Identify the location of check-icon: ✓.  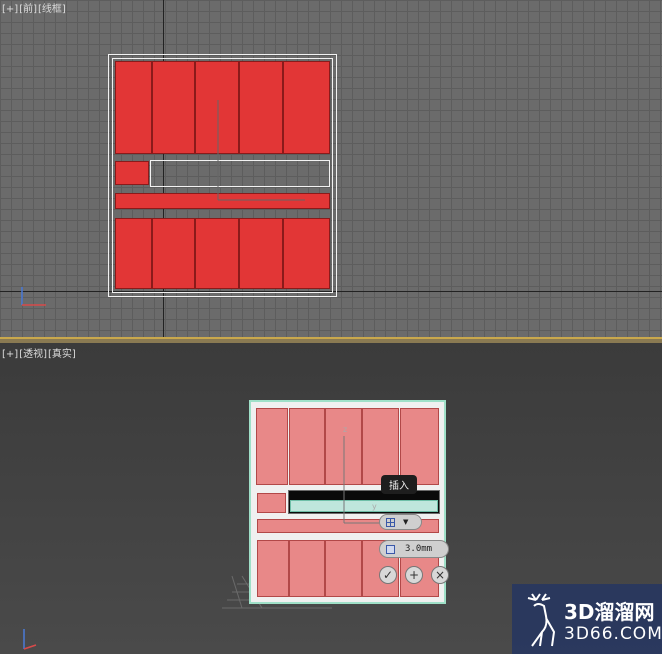
(388, 575).